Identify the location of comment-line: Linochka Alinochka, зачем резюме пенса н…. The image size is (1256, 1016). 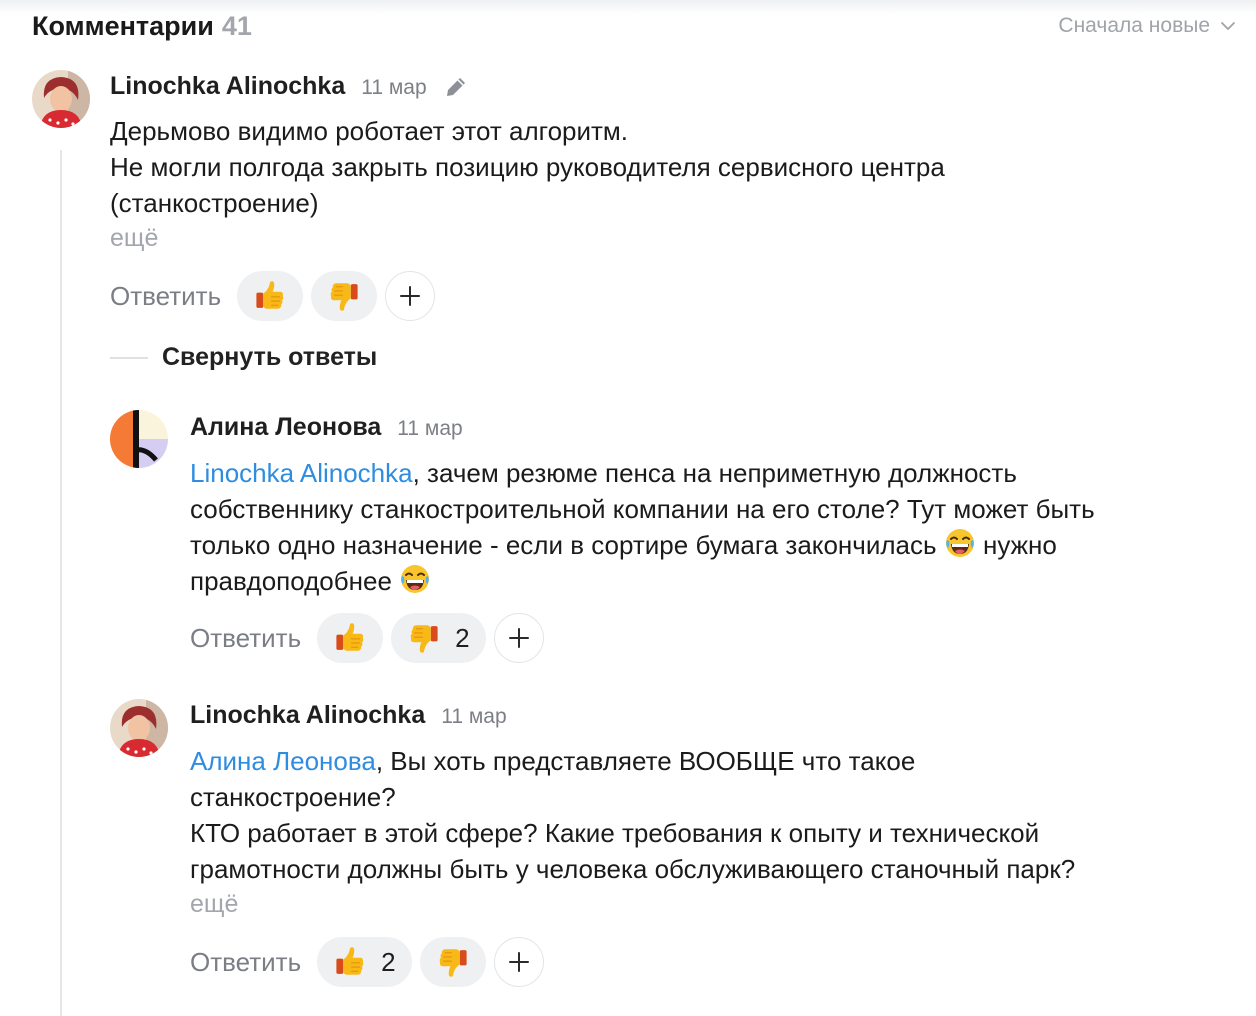
(720, 473).